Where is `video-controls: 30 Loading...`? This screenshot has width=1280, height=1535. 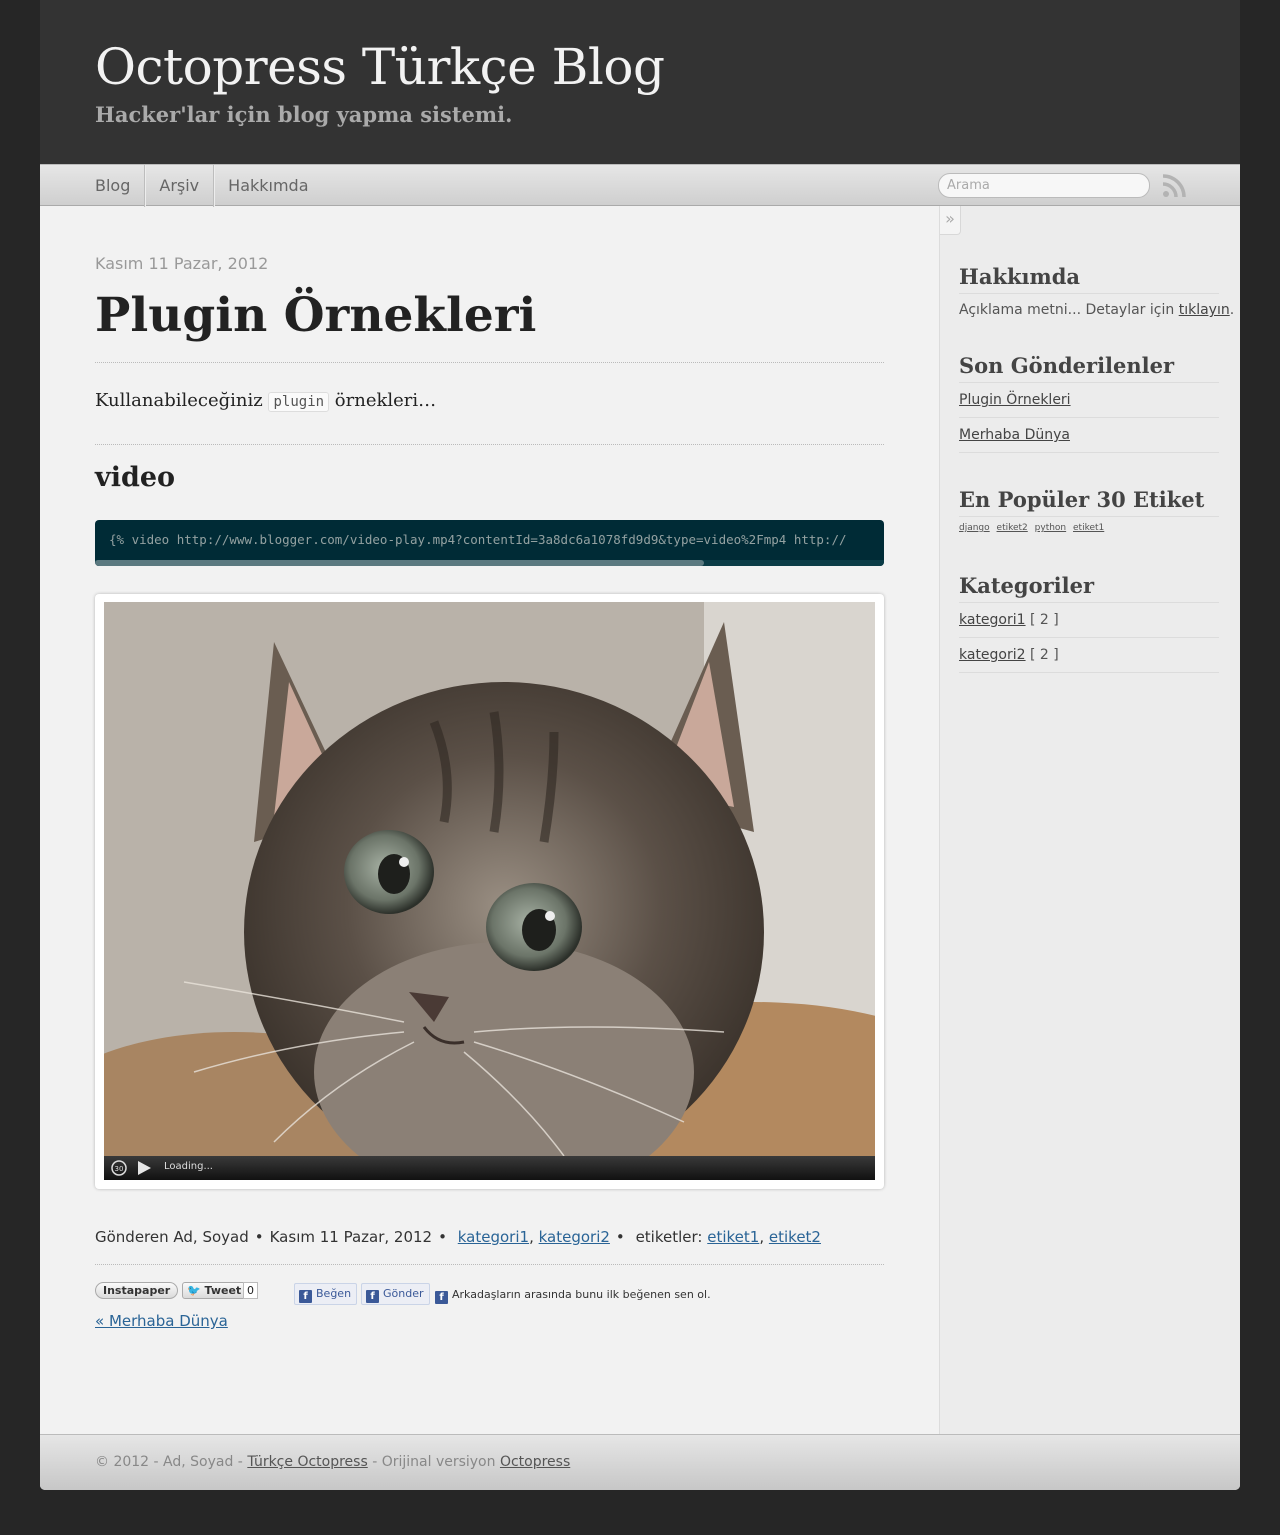 video-controls: 30 Loading... is located at coordinates (489, 1168).